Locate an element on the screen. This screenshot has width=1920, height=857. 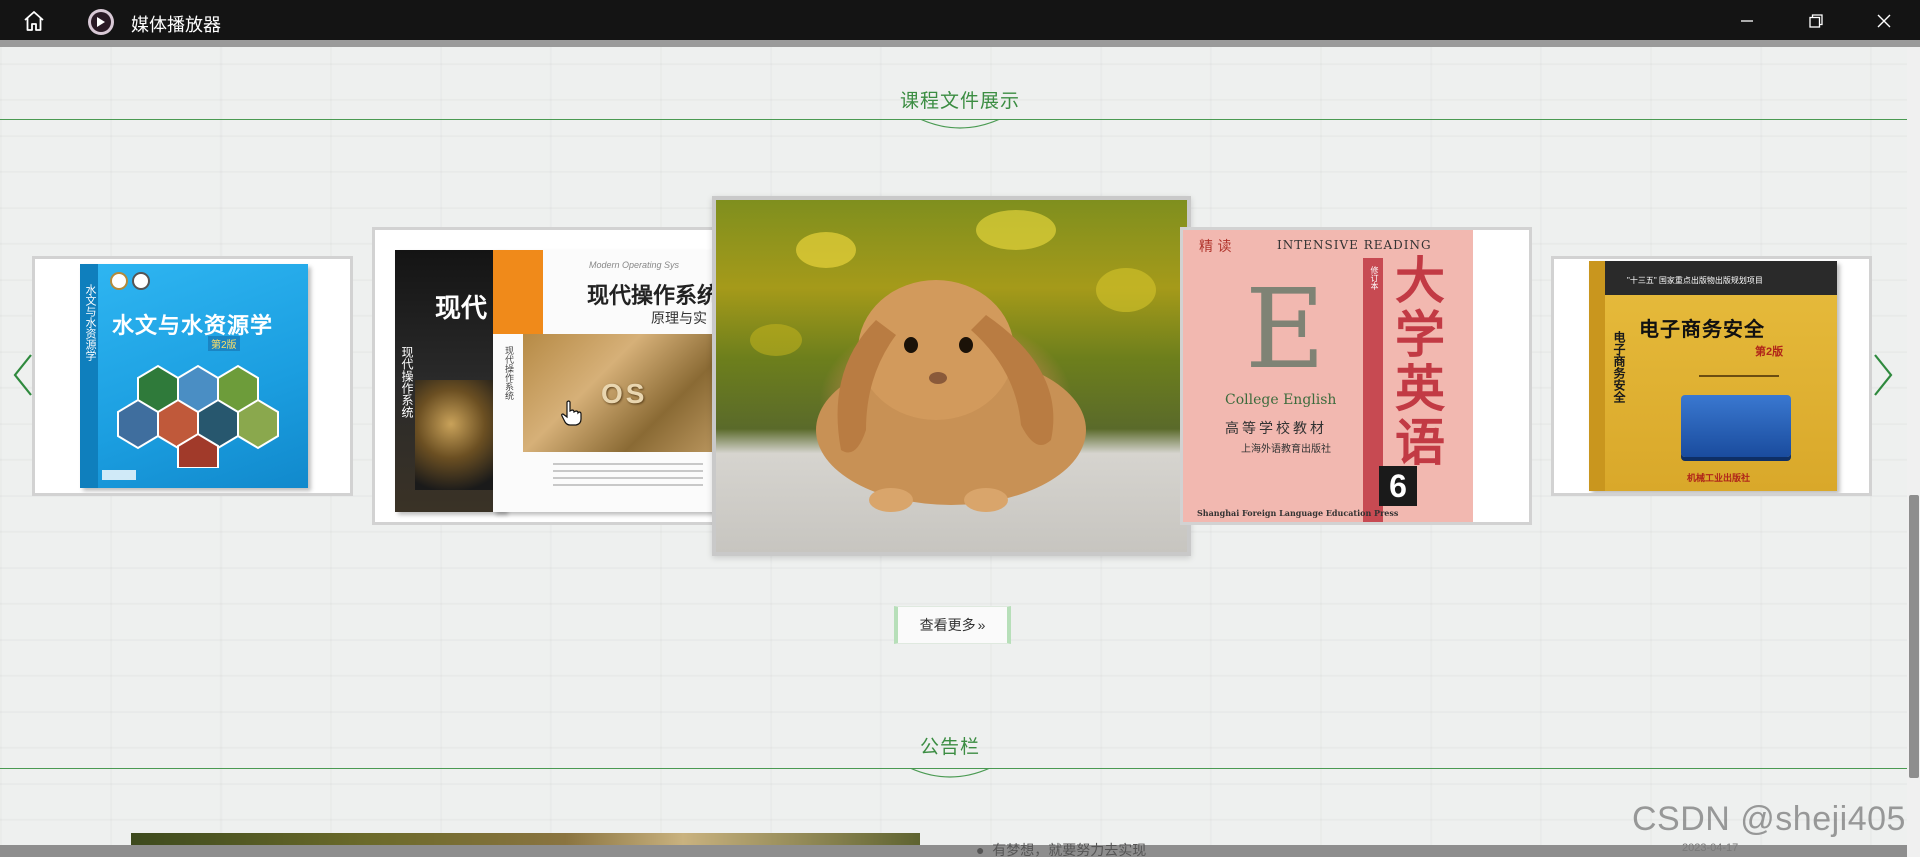
book-subtitle: 高等学校教材 is located at coordinates (1276, 428).